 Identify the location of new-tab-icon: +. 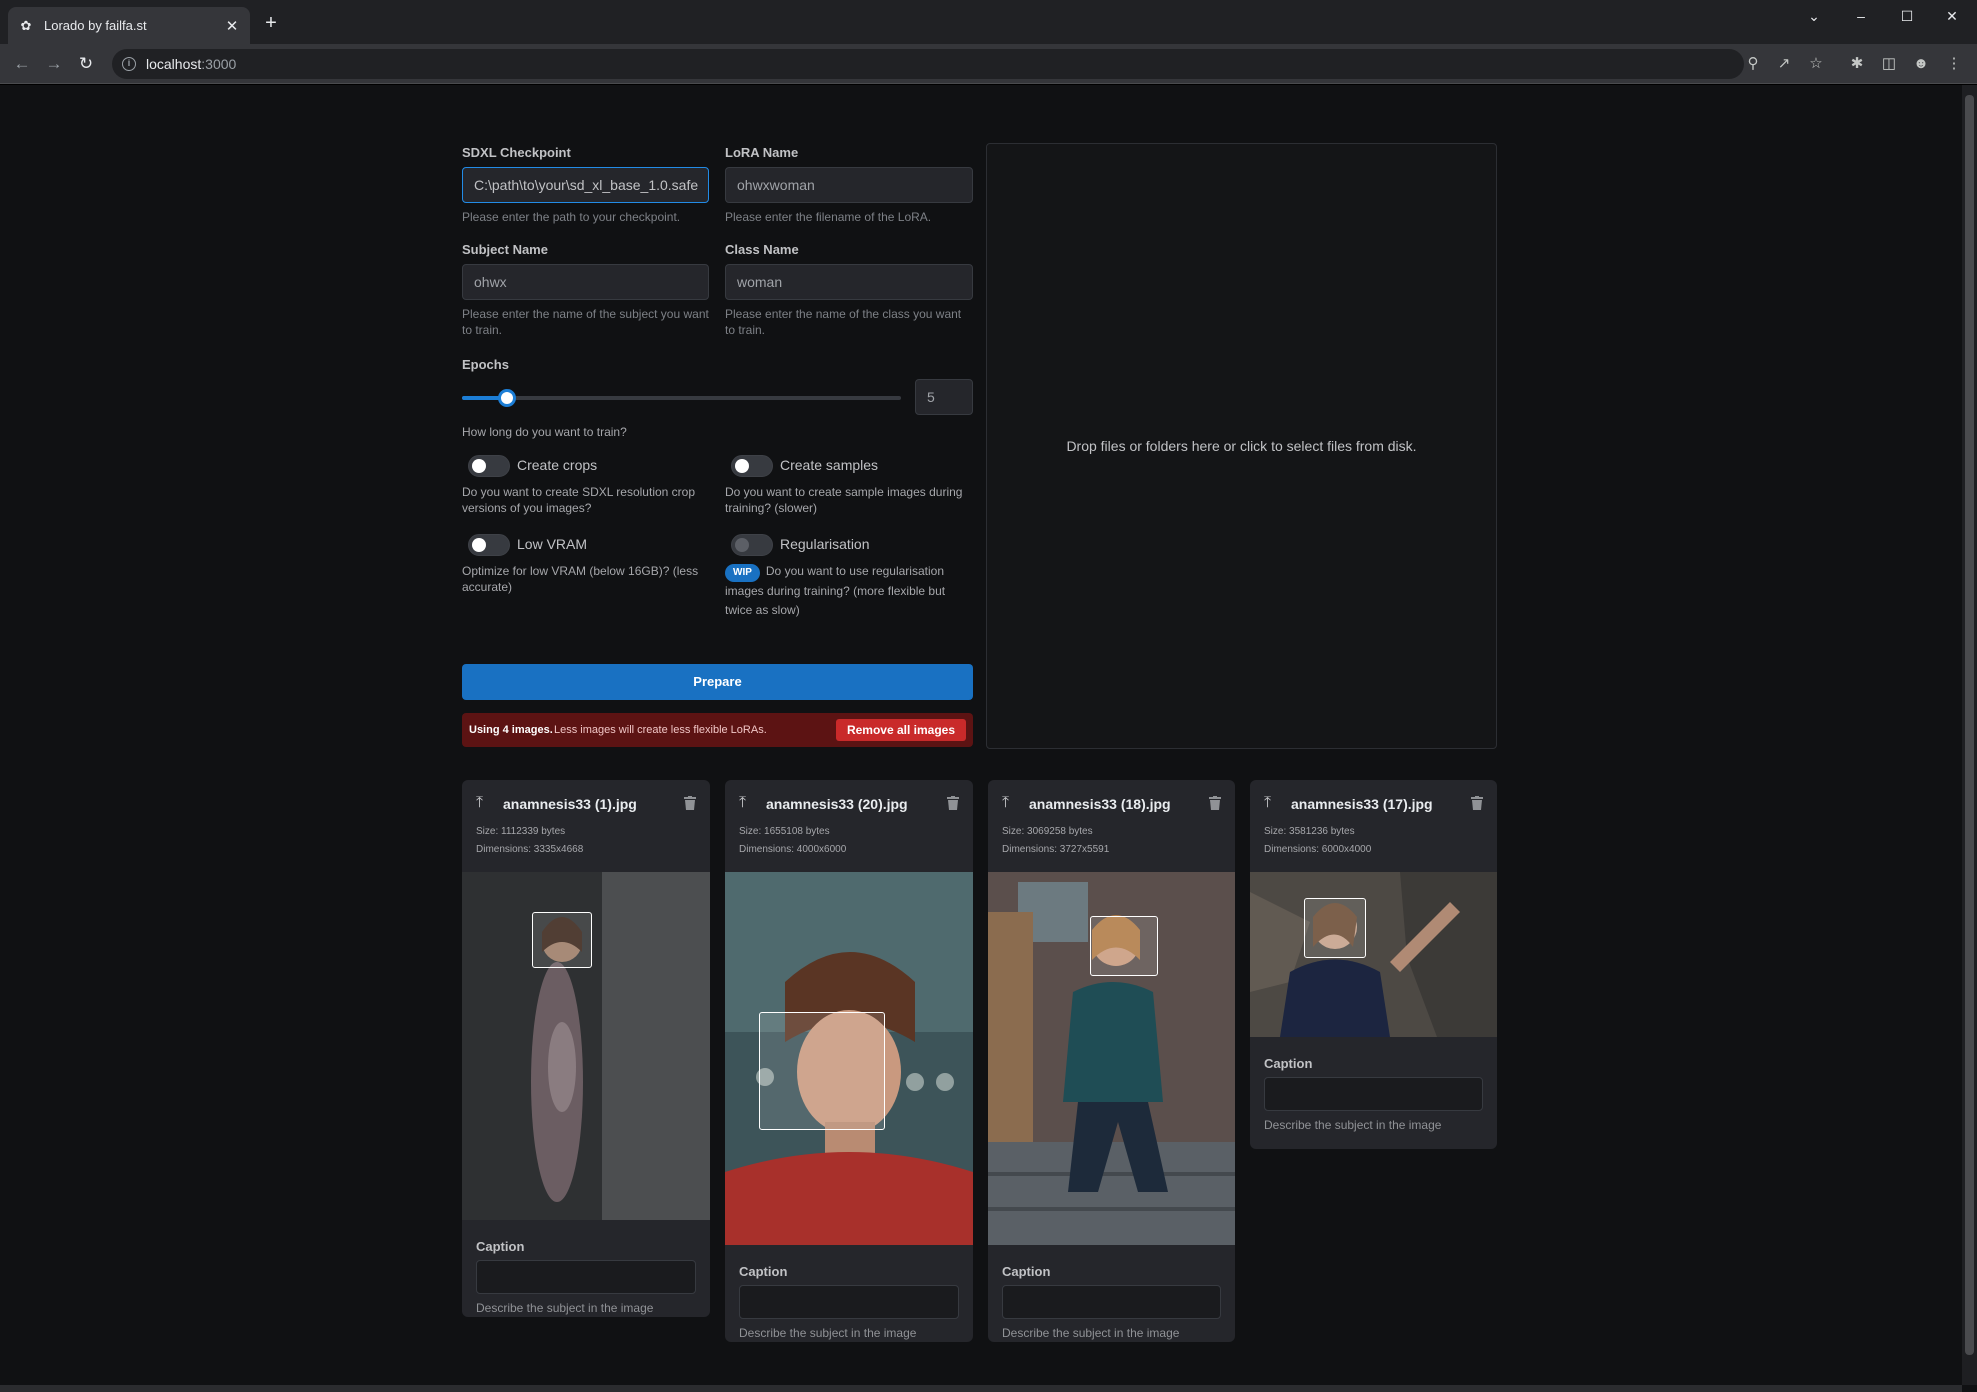
(271, 23).